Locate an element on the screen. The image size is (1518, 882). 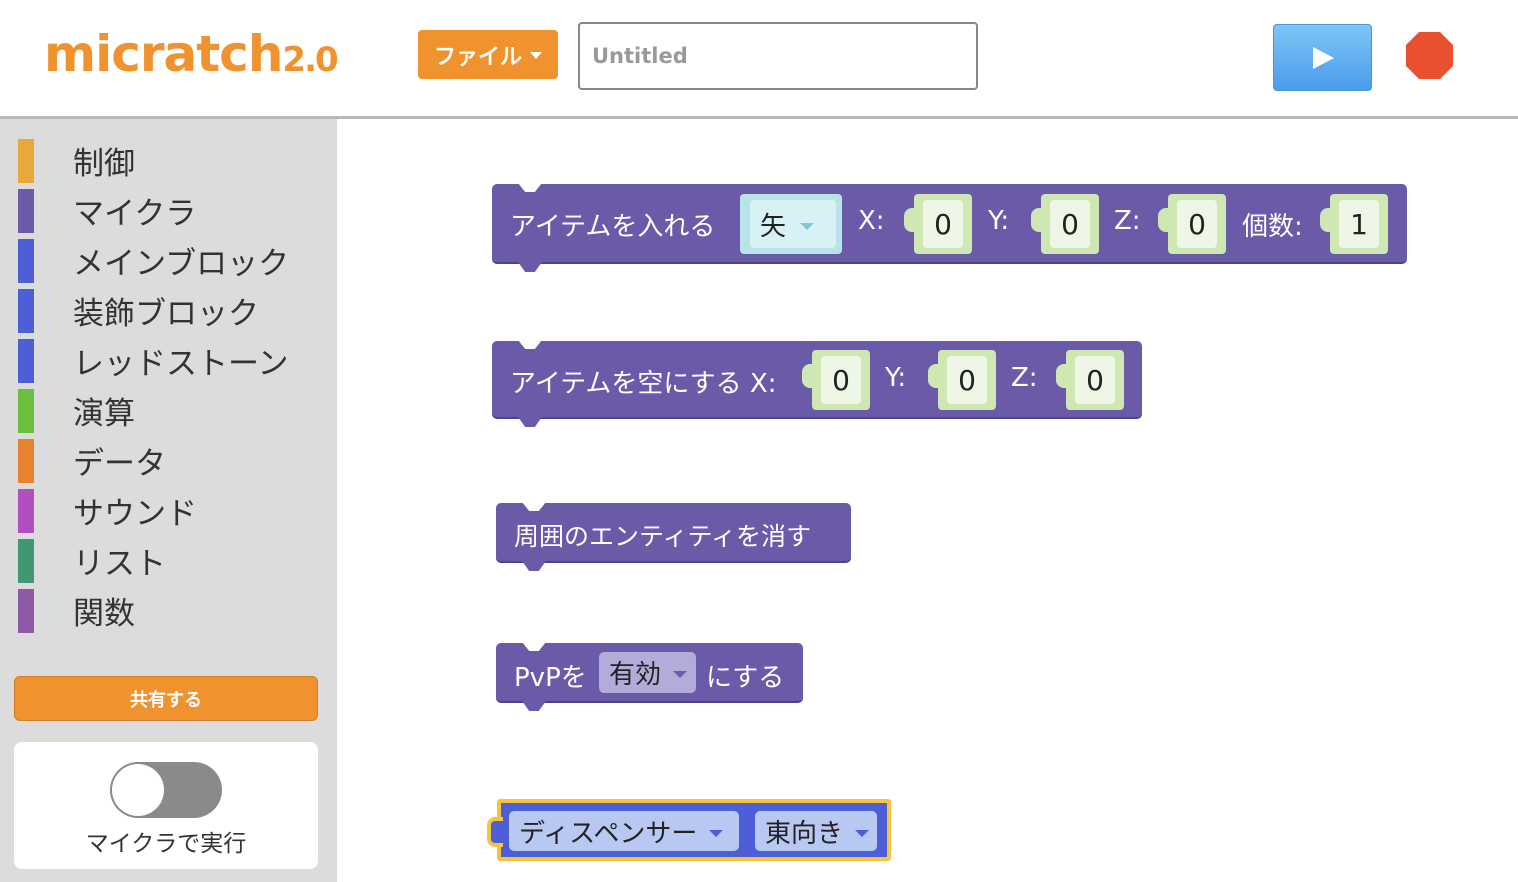
category-label: 関数 is located at coordinates (104, 614).